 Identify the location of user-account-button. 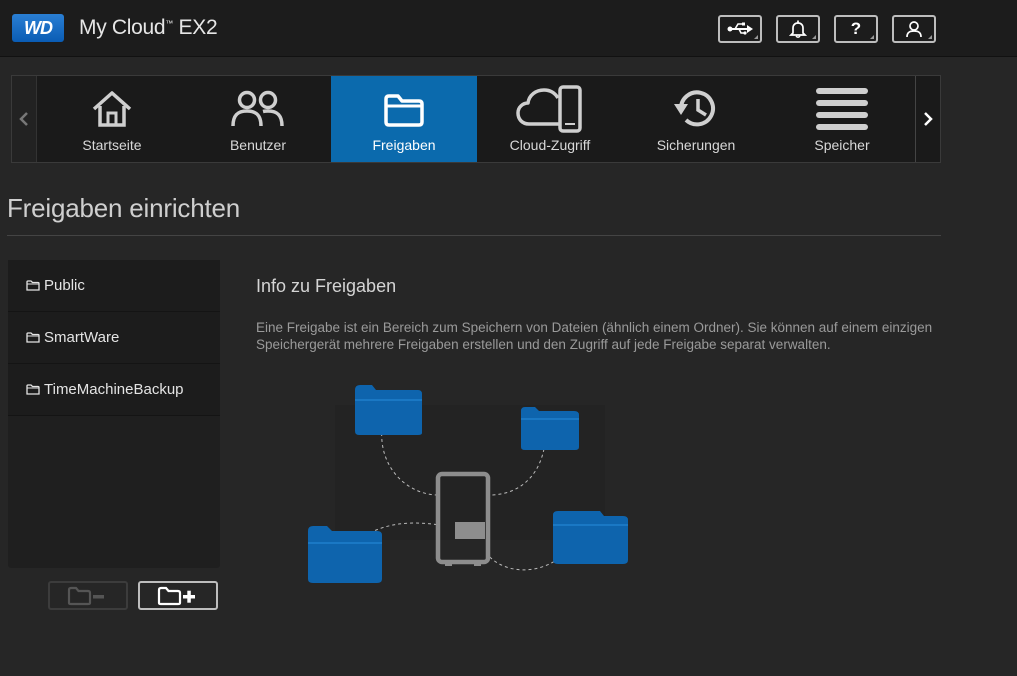
(914, 29).